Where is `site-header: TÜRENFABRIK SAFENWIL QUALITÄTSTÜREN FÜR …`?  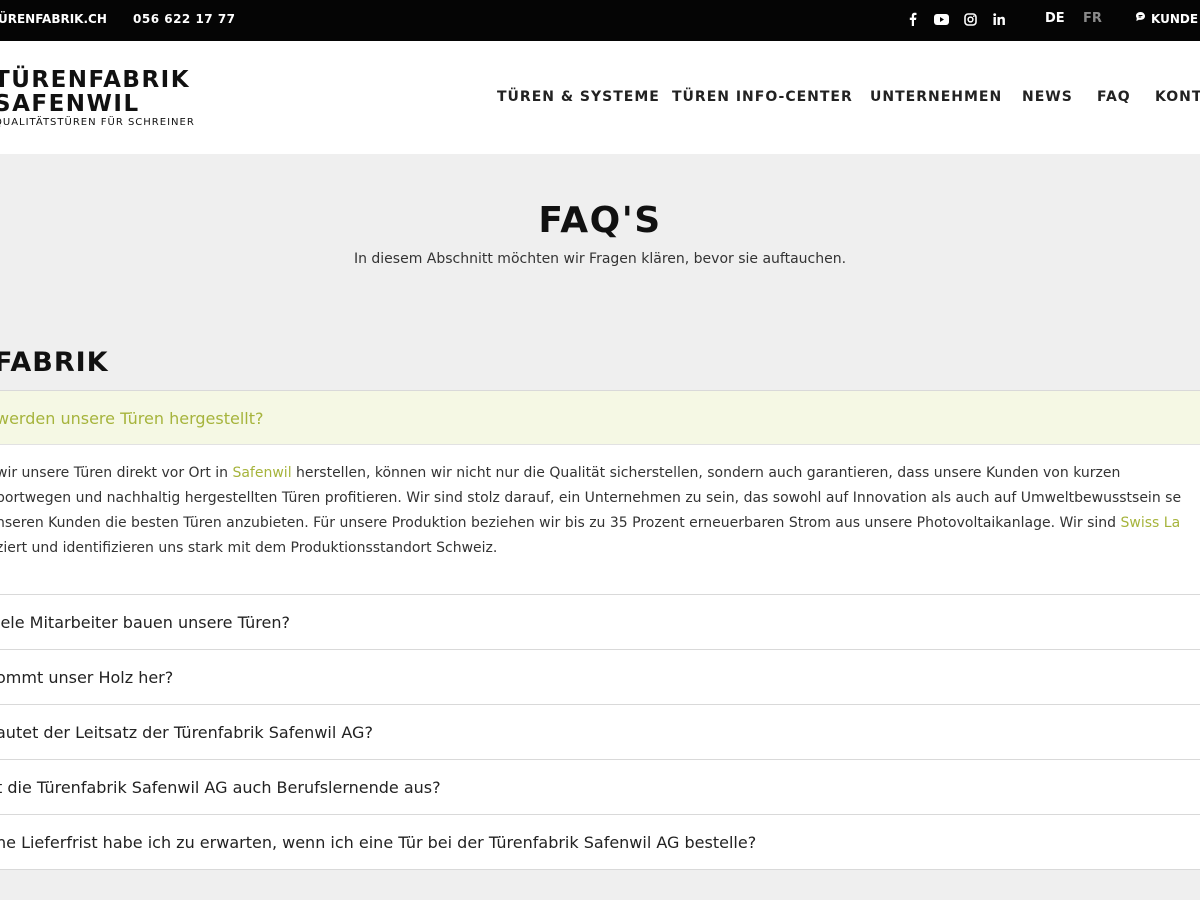 site-header: TÜRENFABRIK SAFENWIL QUALITÄTSTÜREN FÜR … is located at coordinates (600, 97).